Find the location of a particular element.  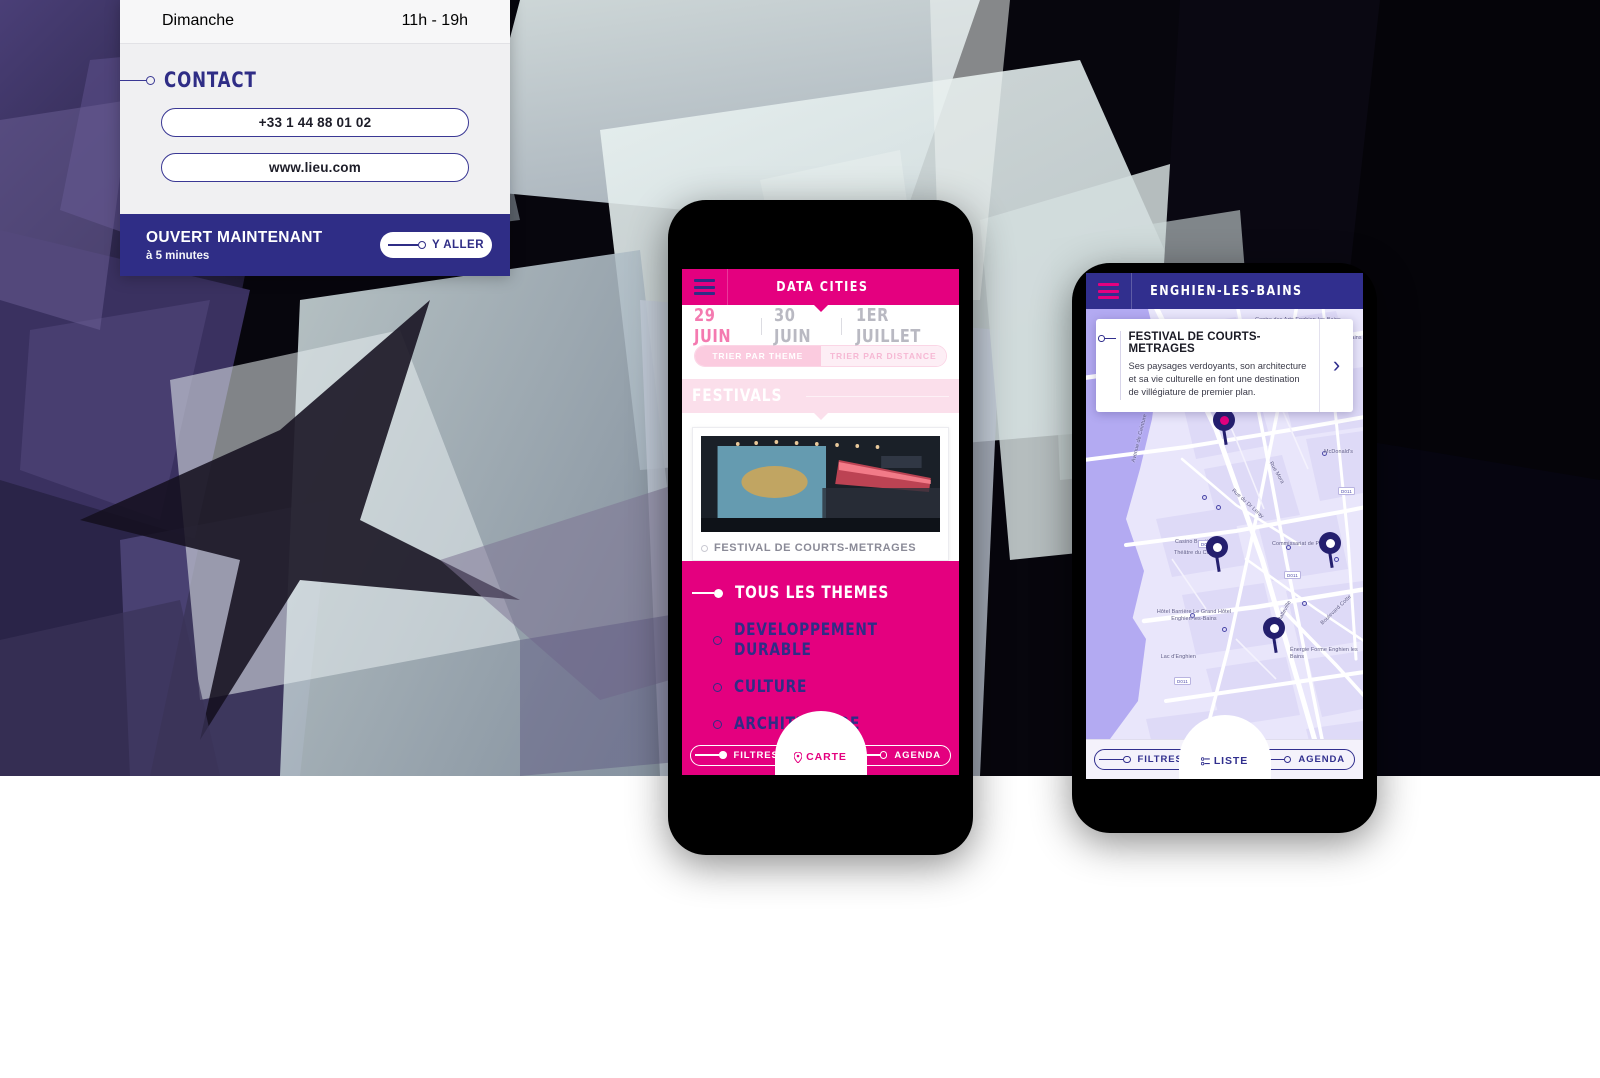

date-tab-1: 30 JUIN is located at coordinates (801, 326).